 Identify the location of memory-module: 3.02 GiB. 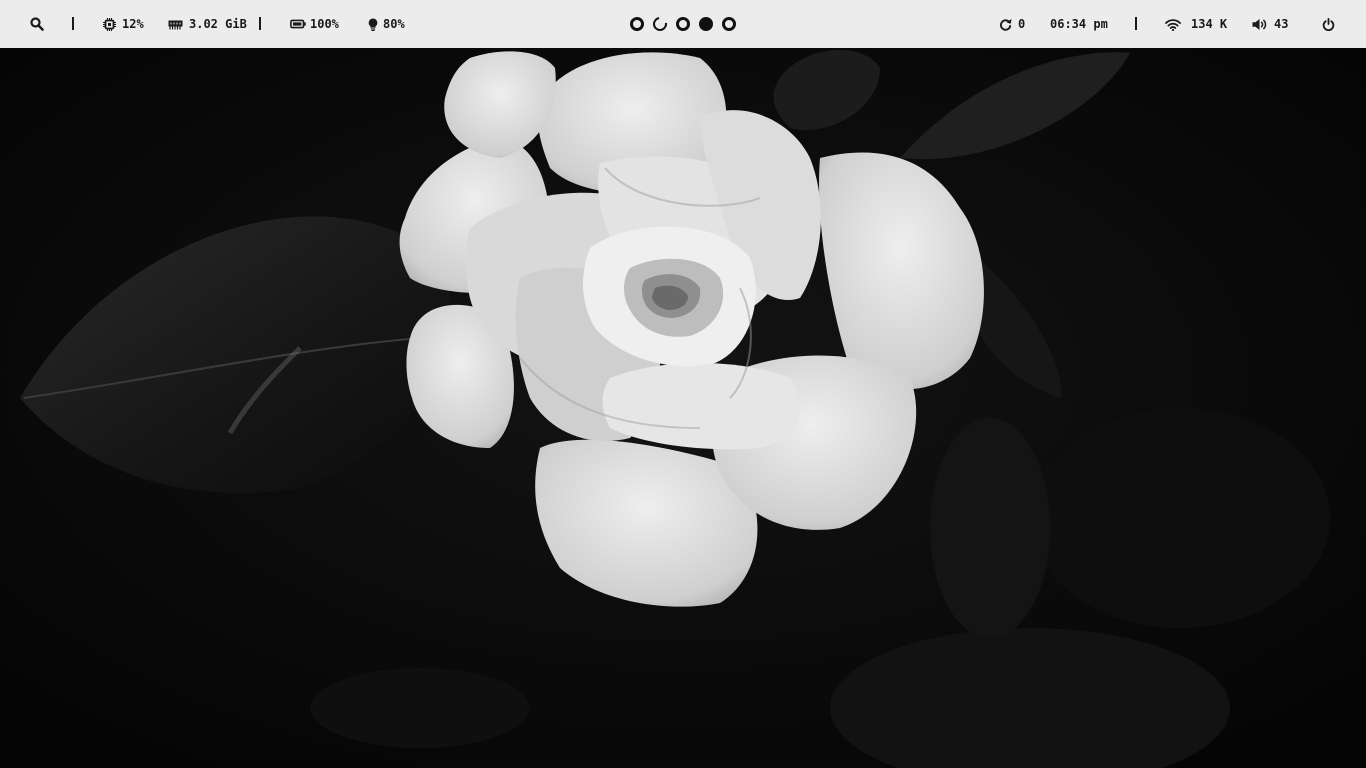
(207, 24).